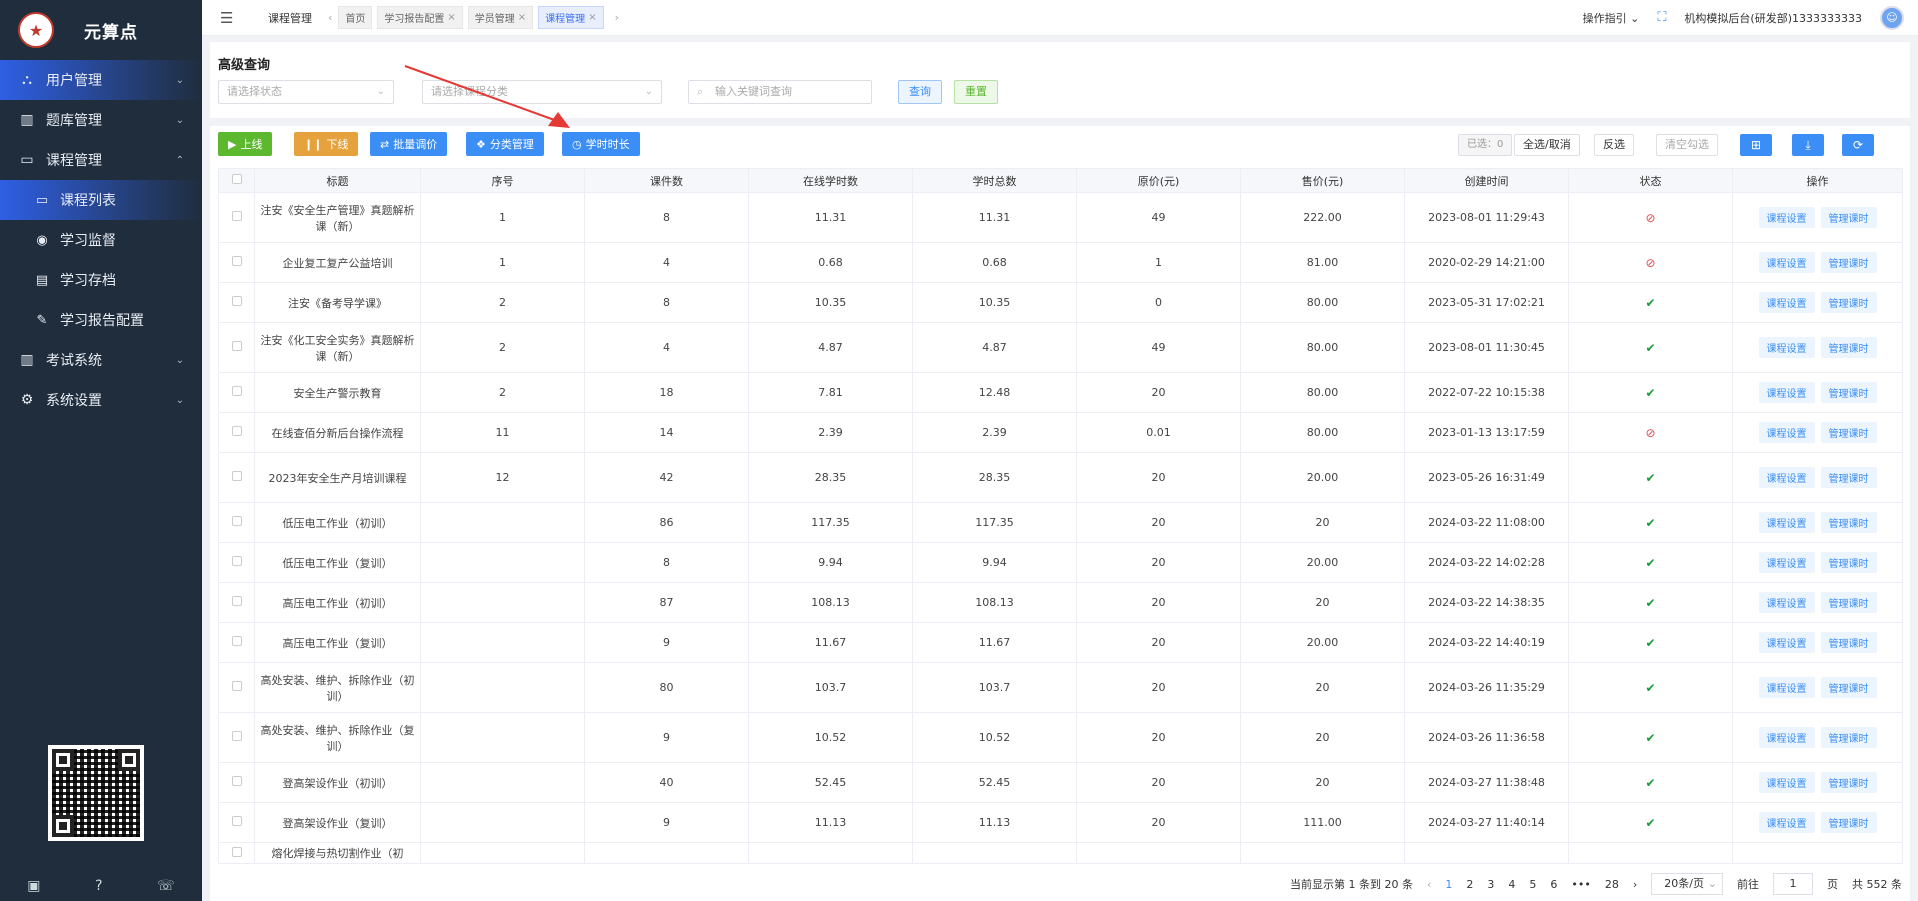  What do you see at coordinates (101, 240) in the screenshot?
I see `sidebar-item-study-monitor: ◉ 学习监督` at bounding box center [101, 240].